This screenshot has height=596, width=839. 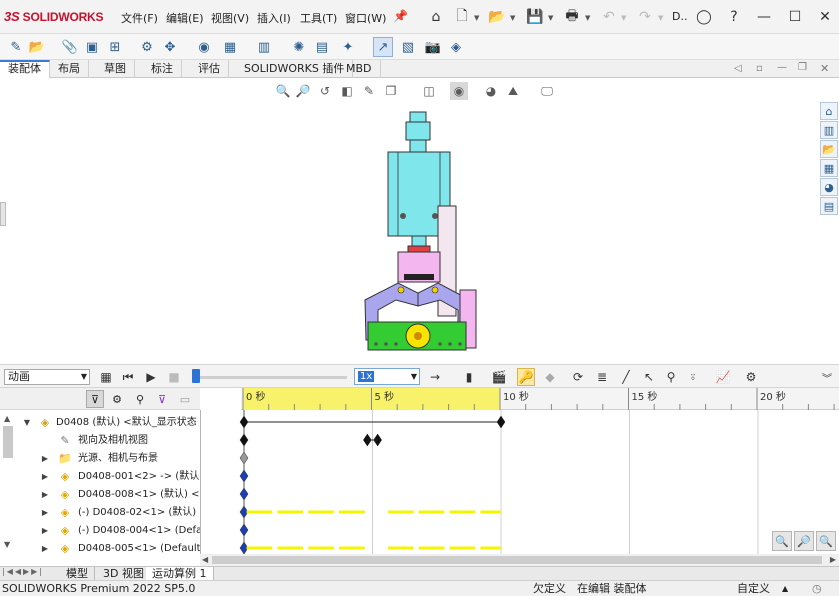 What do you see at coordinates (115, 47) in the screenshot?
I see `linear-pattern-icon: ⊞` at bounding box center [115, 47].